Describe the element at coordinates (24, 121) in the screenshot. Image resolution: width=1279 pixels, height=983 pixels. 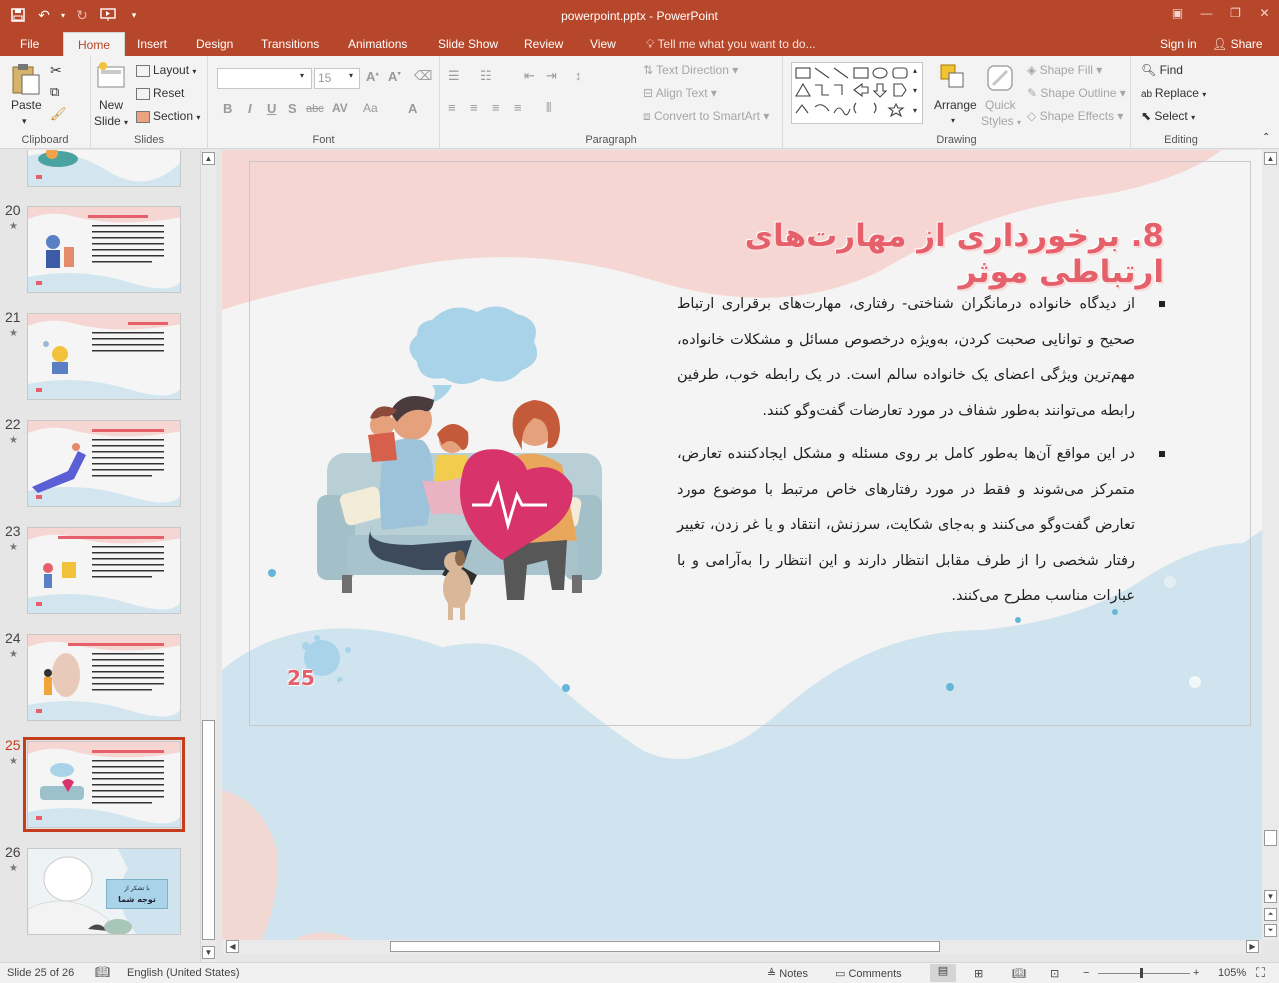
I see `paste-dropdown-icon: ▾` at that location.